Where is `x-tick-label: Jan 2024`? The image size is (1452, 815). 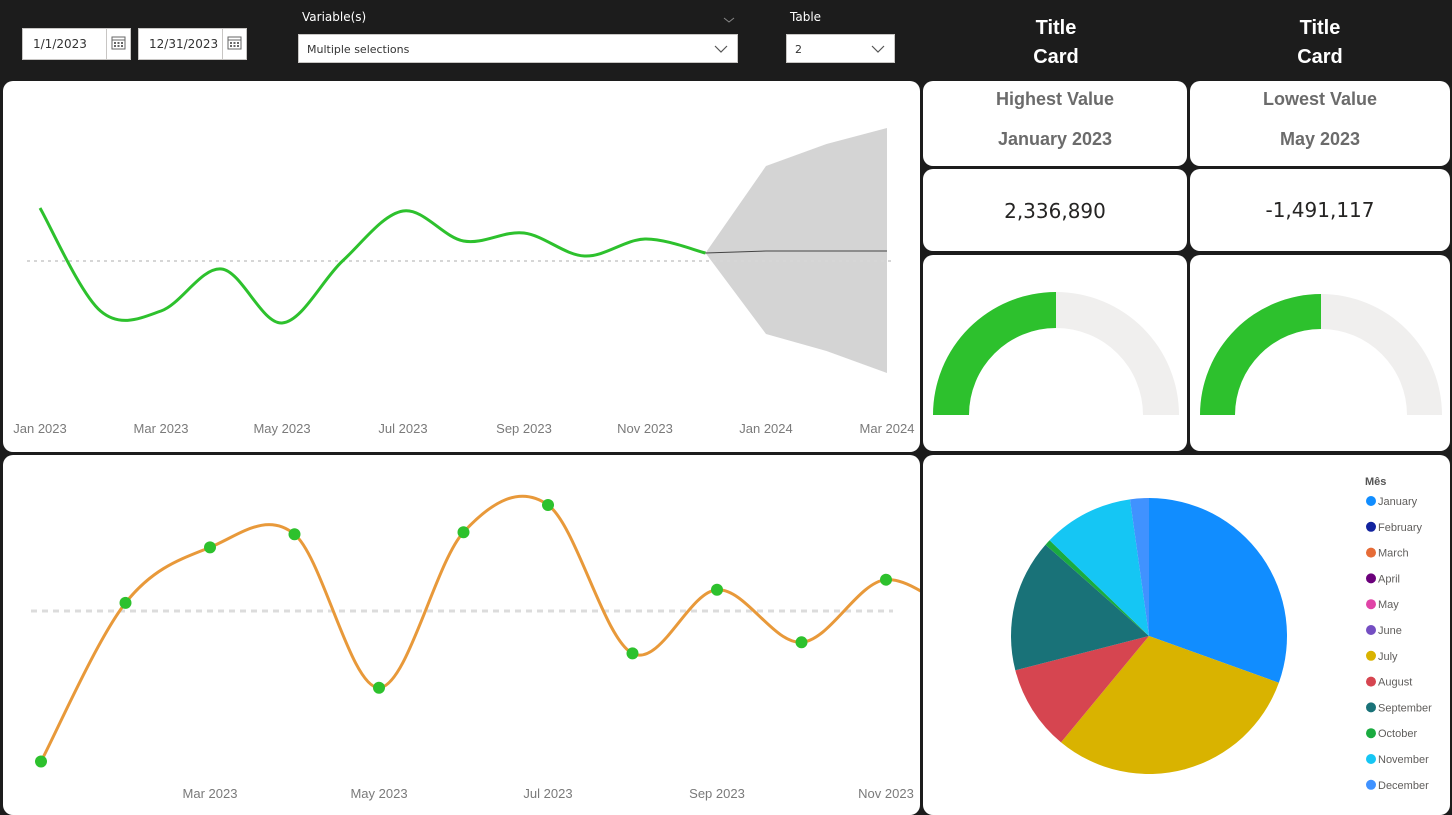
x-tick-label: Jan 2024 is located at coordinates (766, 428).